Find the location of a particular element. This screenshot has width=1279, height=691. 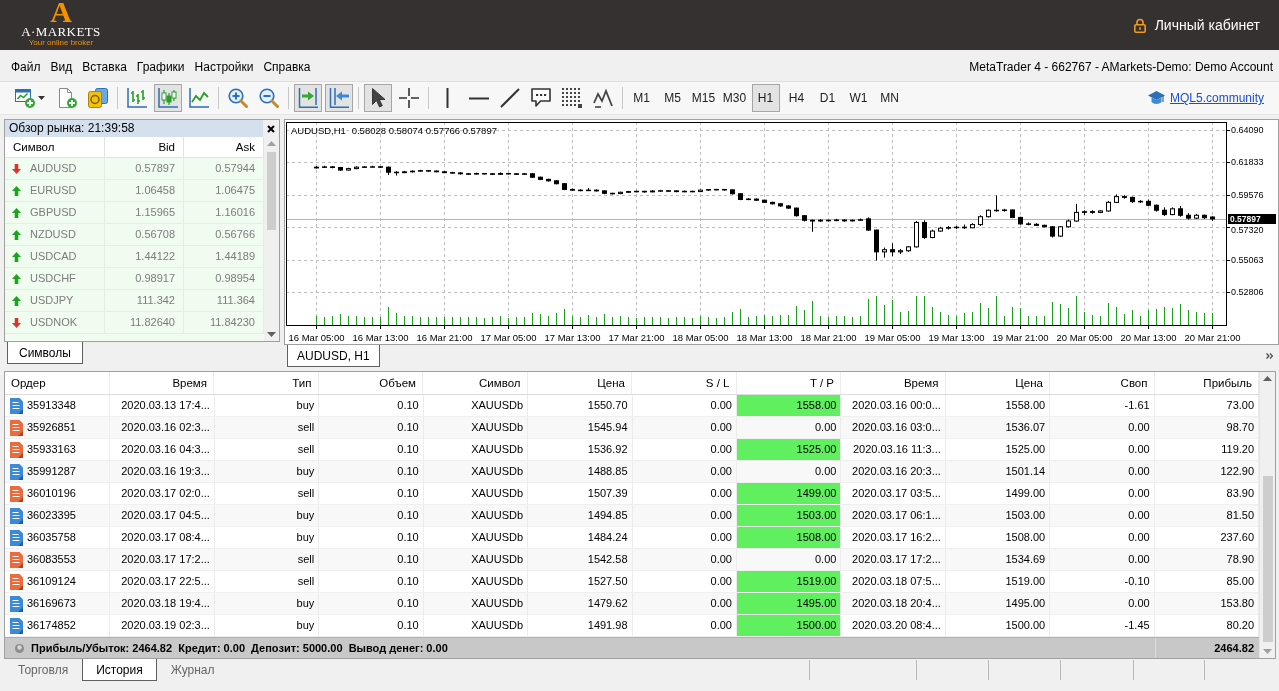

table-cell: buy is located at coordinates (267, 471).